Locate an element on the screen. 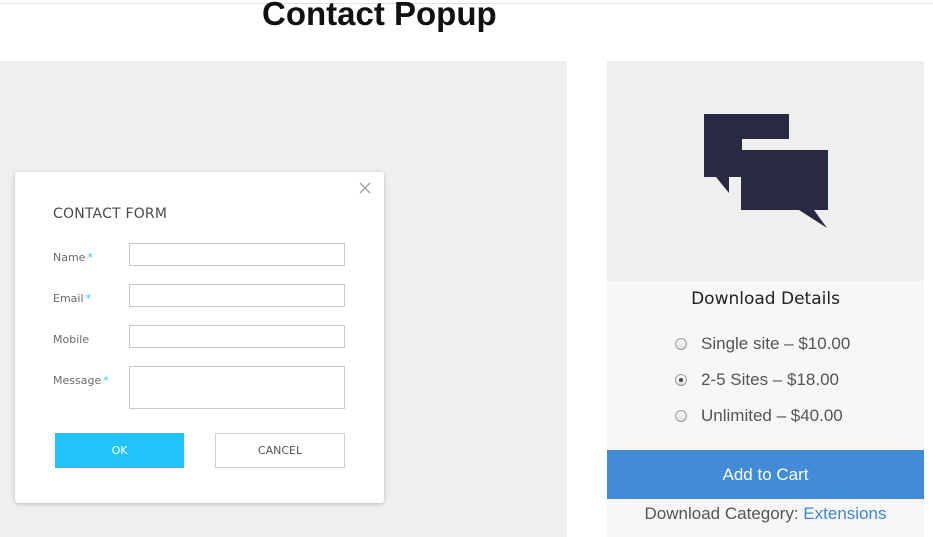 Image resolution: width=933 pixels, height=537 pixels. download-details-title: Download Details is located at coordinates (765, 299).